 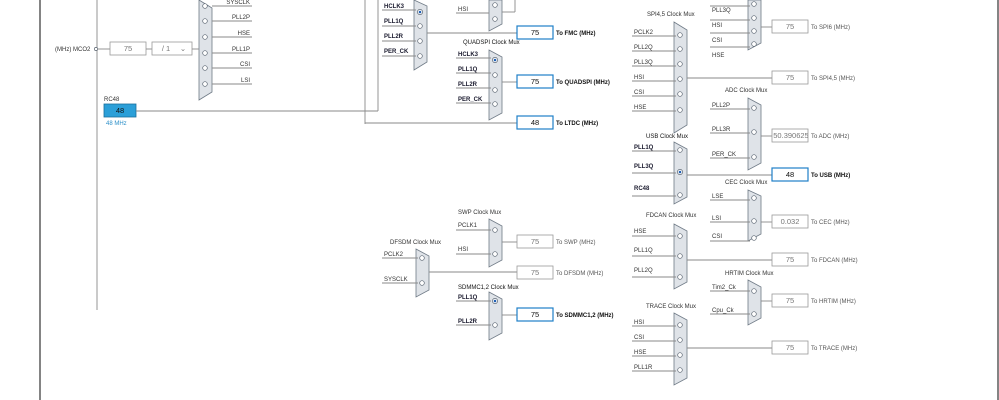 What do you see at coordinates (643, 48) in the screenshot?
I see `spi45-input-pll2q: PLL2Q` at bounding box center [643, 48].